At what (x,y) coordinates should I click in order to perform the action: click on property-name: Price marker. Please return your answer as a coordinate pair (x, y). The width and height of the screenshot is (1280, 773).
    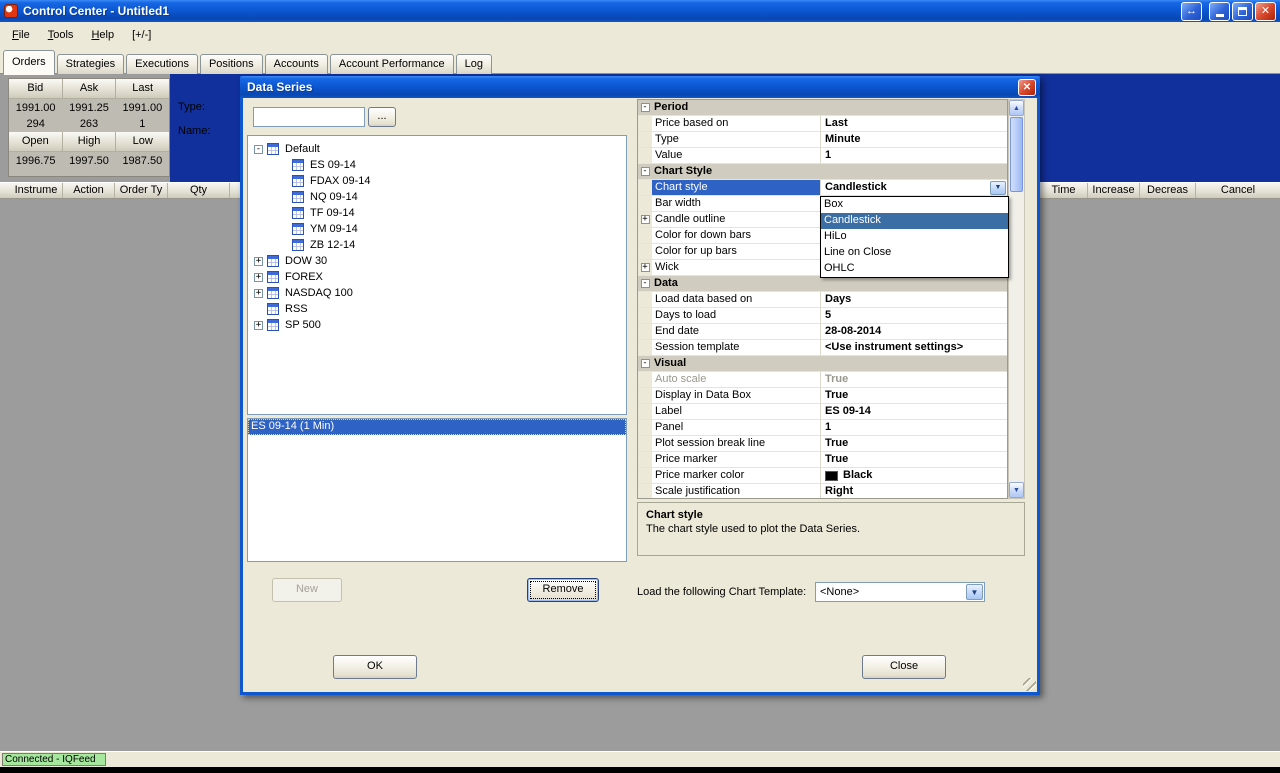
    Looking at the image, I should click on (736, 459).